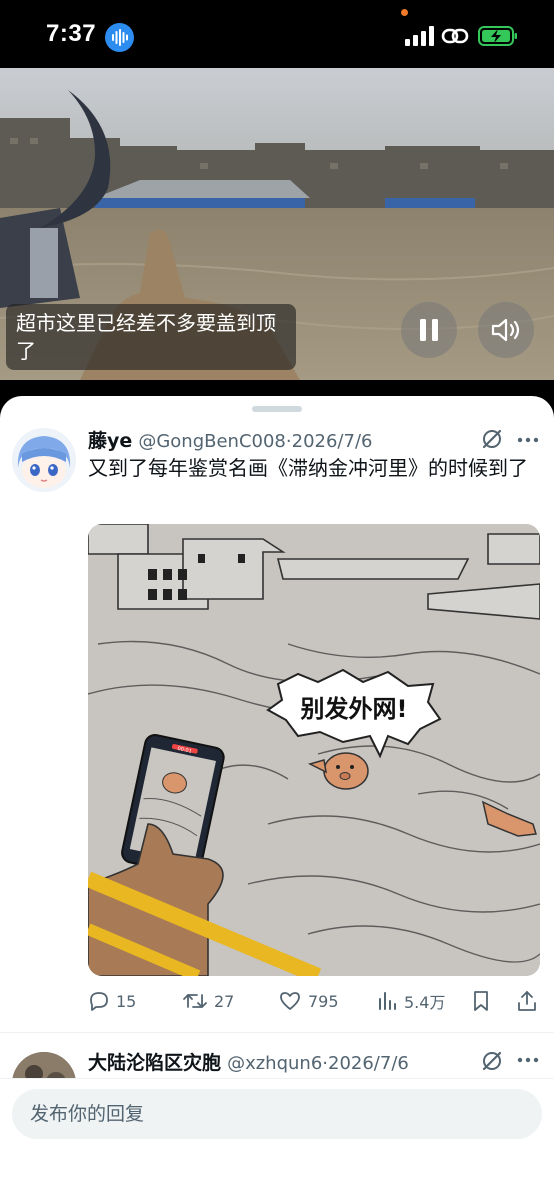 The width and height of the screenshot is (554, 1200). I want to click on tweet-header: 藤ye @GongBenC008·2026/7/6, so click(230, 439).